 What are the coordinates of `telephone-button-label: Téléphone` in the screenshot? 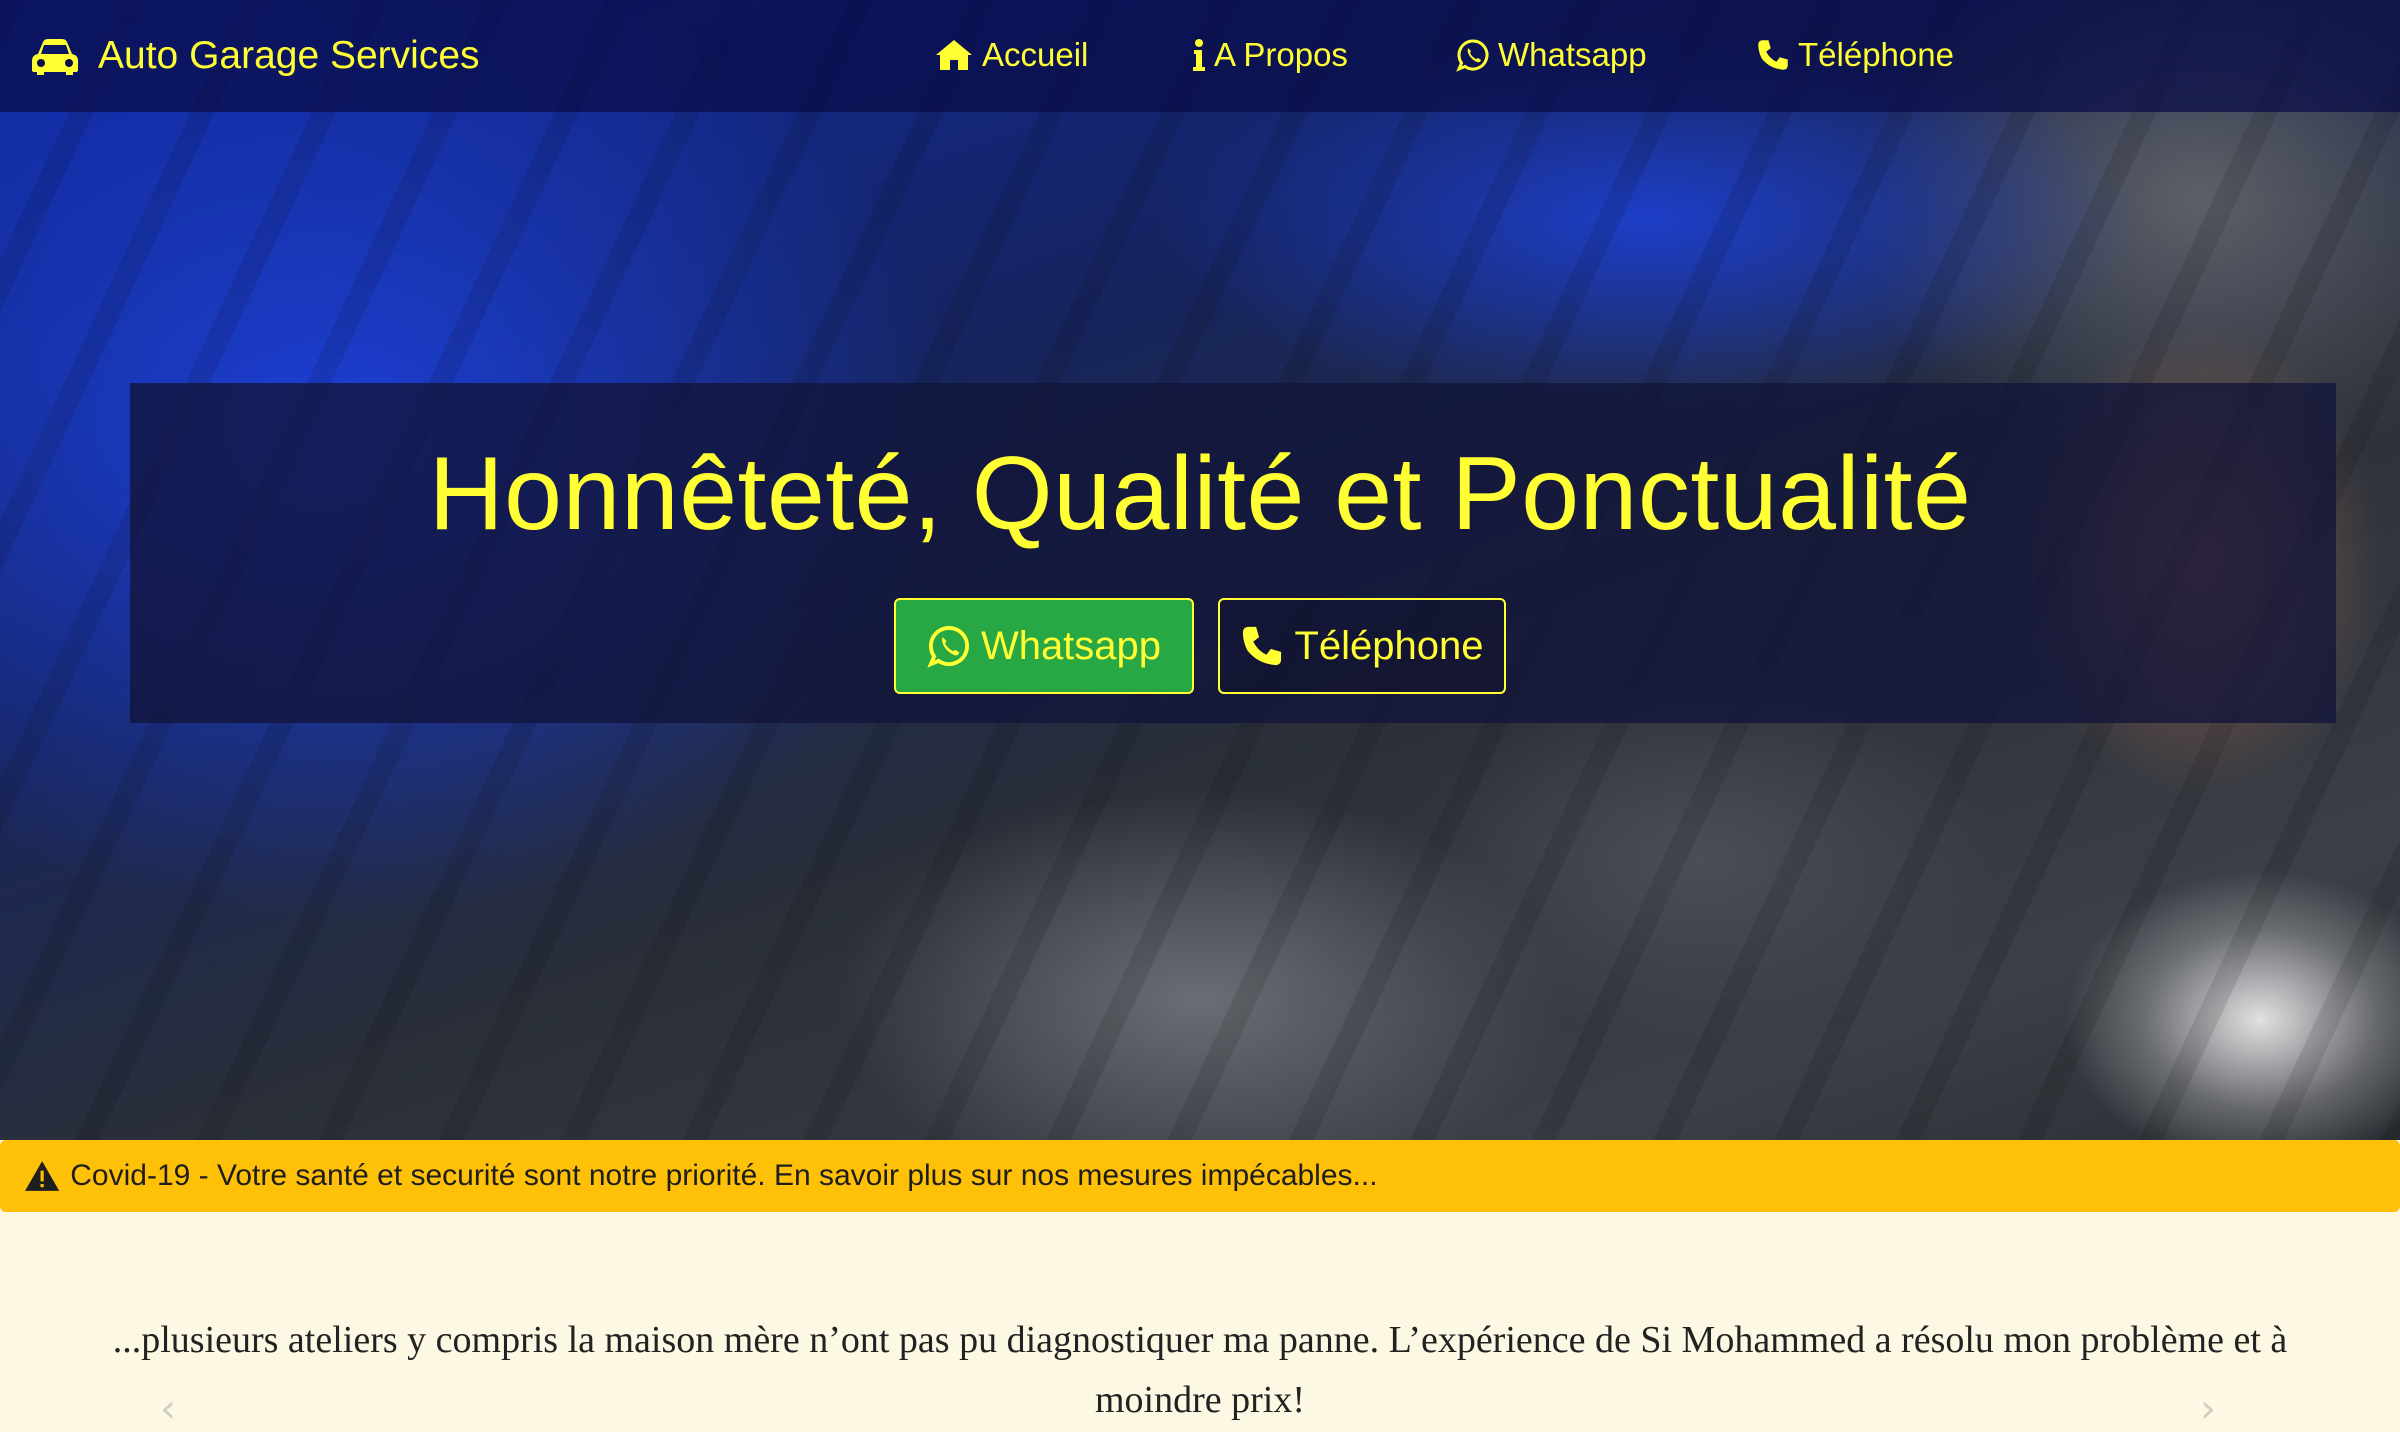 It's located at (1389, 645).